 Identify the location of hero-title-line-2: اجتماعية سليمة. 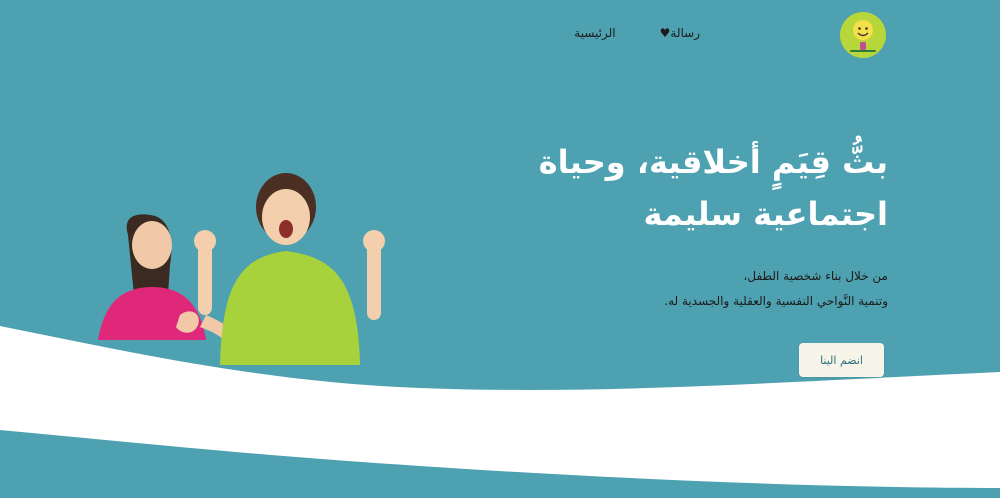
(765, 214).